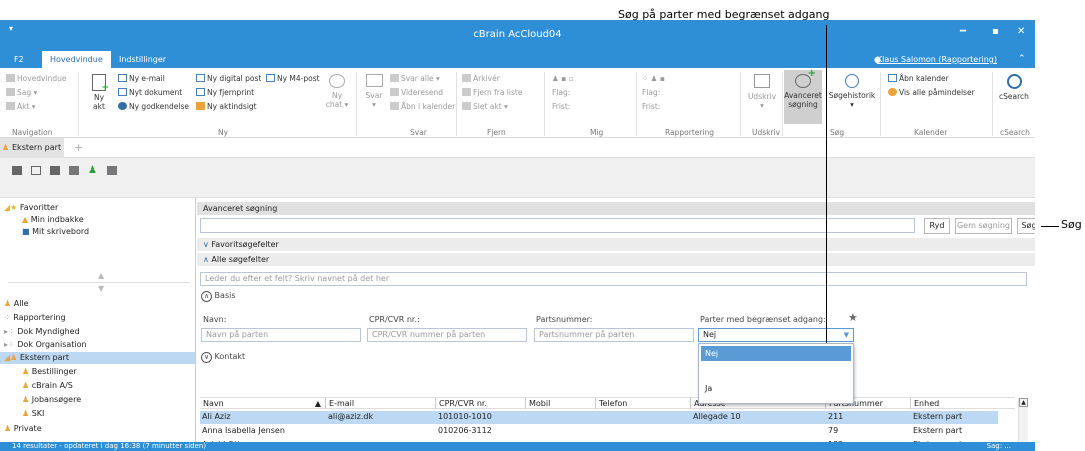 This screenshot has width=1085, height=451. Describe the element at coordinates (557, 225) in the screenshot. I see `search-query-input` at that location.